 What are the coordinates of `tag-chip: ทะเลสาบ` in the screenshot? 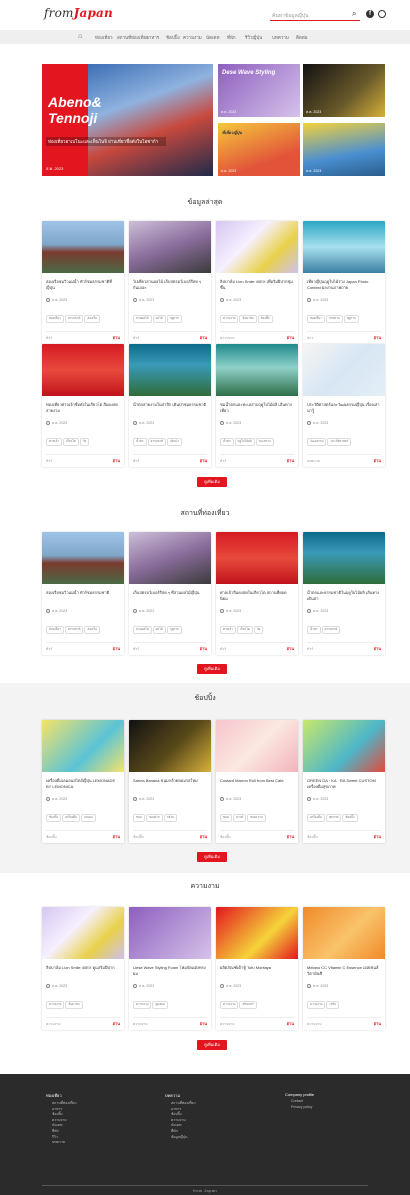 It's located at (264, 441).